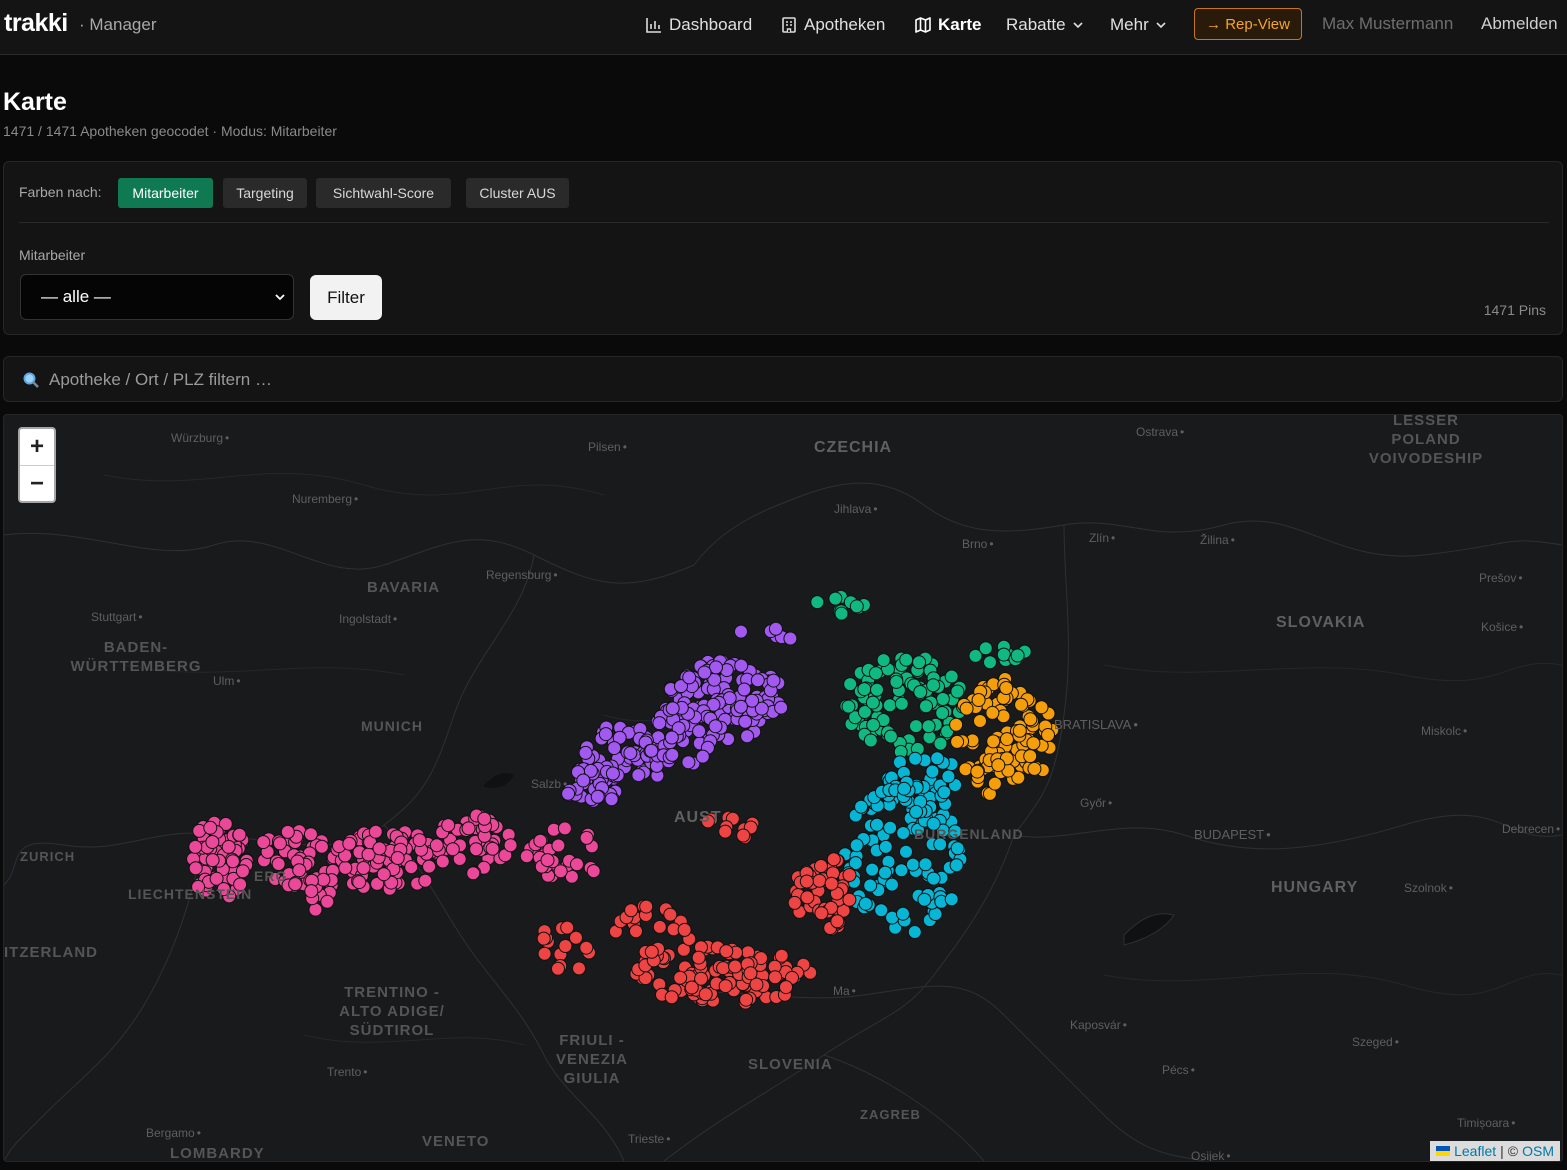  Describe the element at coordinates (517, 193) in the screenshot. I see `mode-cluster-button: Cluster AUS` at that location.